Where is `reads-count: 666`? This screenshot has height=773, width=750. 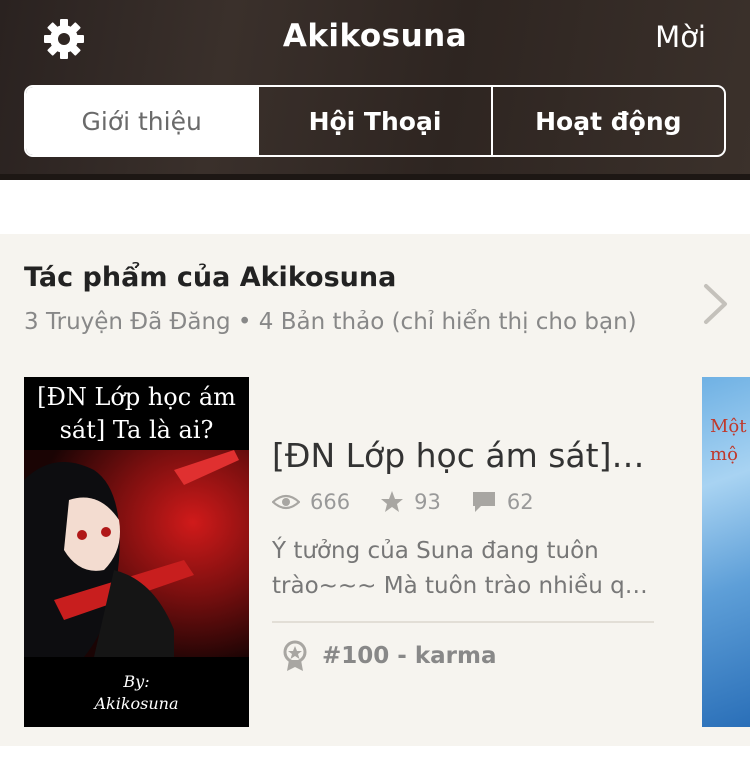 reads-count: 666 is located at coordinates (330, 502).